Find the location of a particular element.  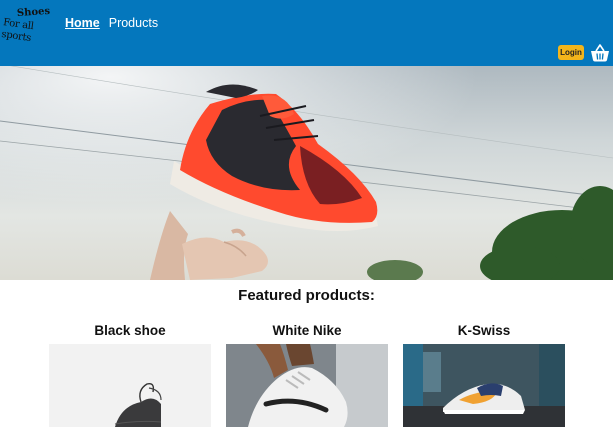

featured-products-heading: Featured products: is located at coordinates (306, 295).